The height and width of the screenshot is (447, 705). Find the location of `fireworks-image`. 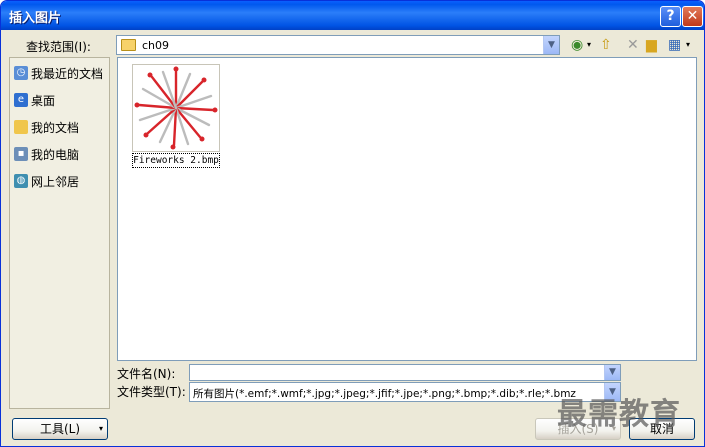

fireworks-image is located at coordinates (176, 108).